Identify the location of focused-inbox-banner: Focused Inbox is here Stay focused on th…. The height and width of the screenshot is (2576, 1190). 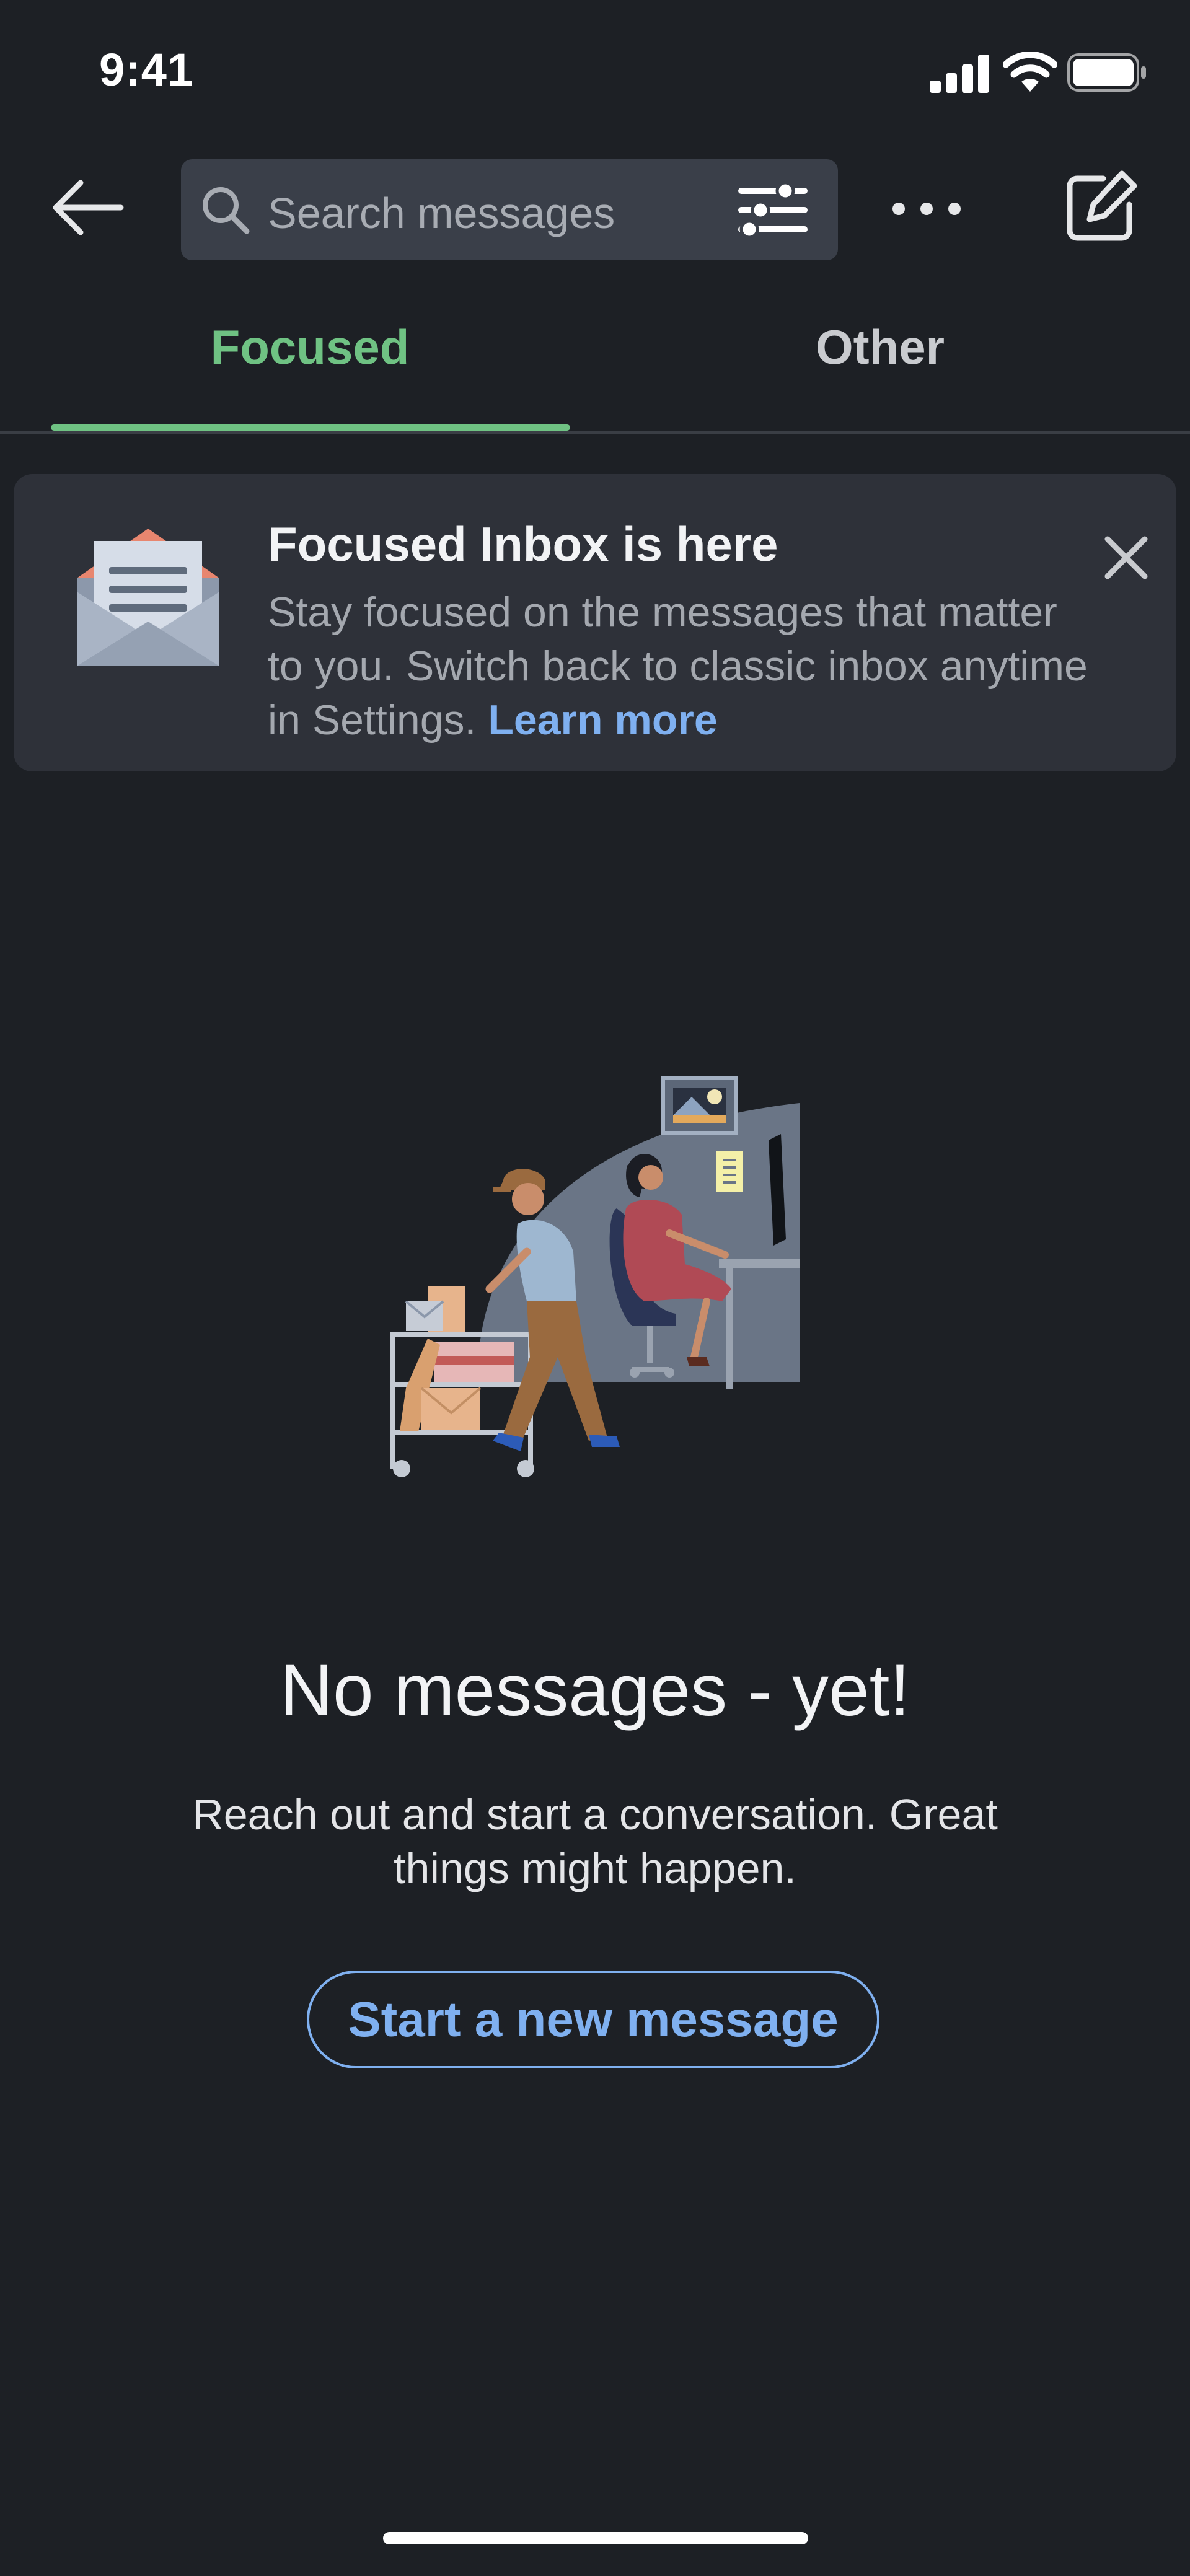
(595, 622).